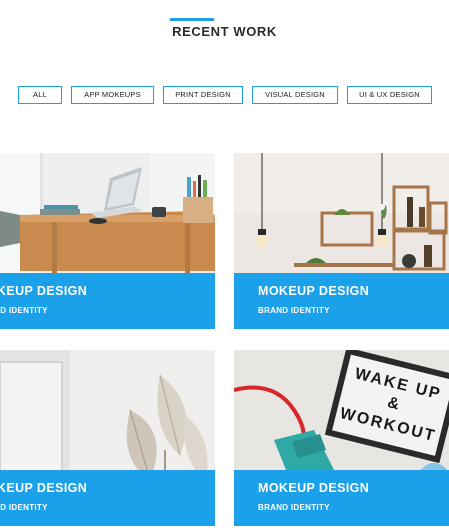  What do you see at coordinates (224, 31) in the screenshot?
I see `section-title: RECENT WORK` at bounding box center [224, 31].